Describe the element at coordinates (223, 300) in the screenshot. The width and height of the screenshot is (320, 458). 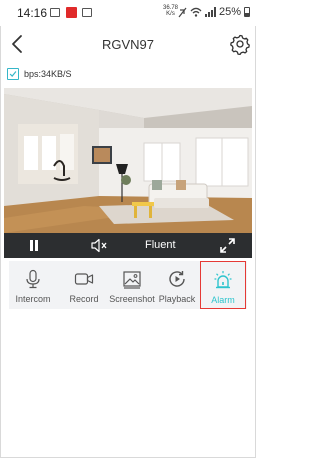
I see `alarm-label: Alarm` at that location.